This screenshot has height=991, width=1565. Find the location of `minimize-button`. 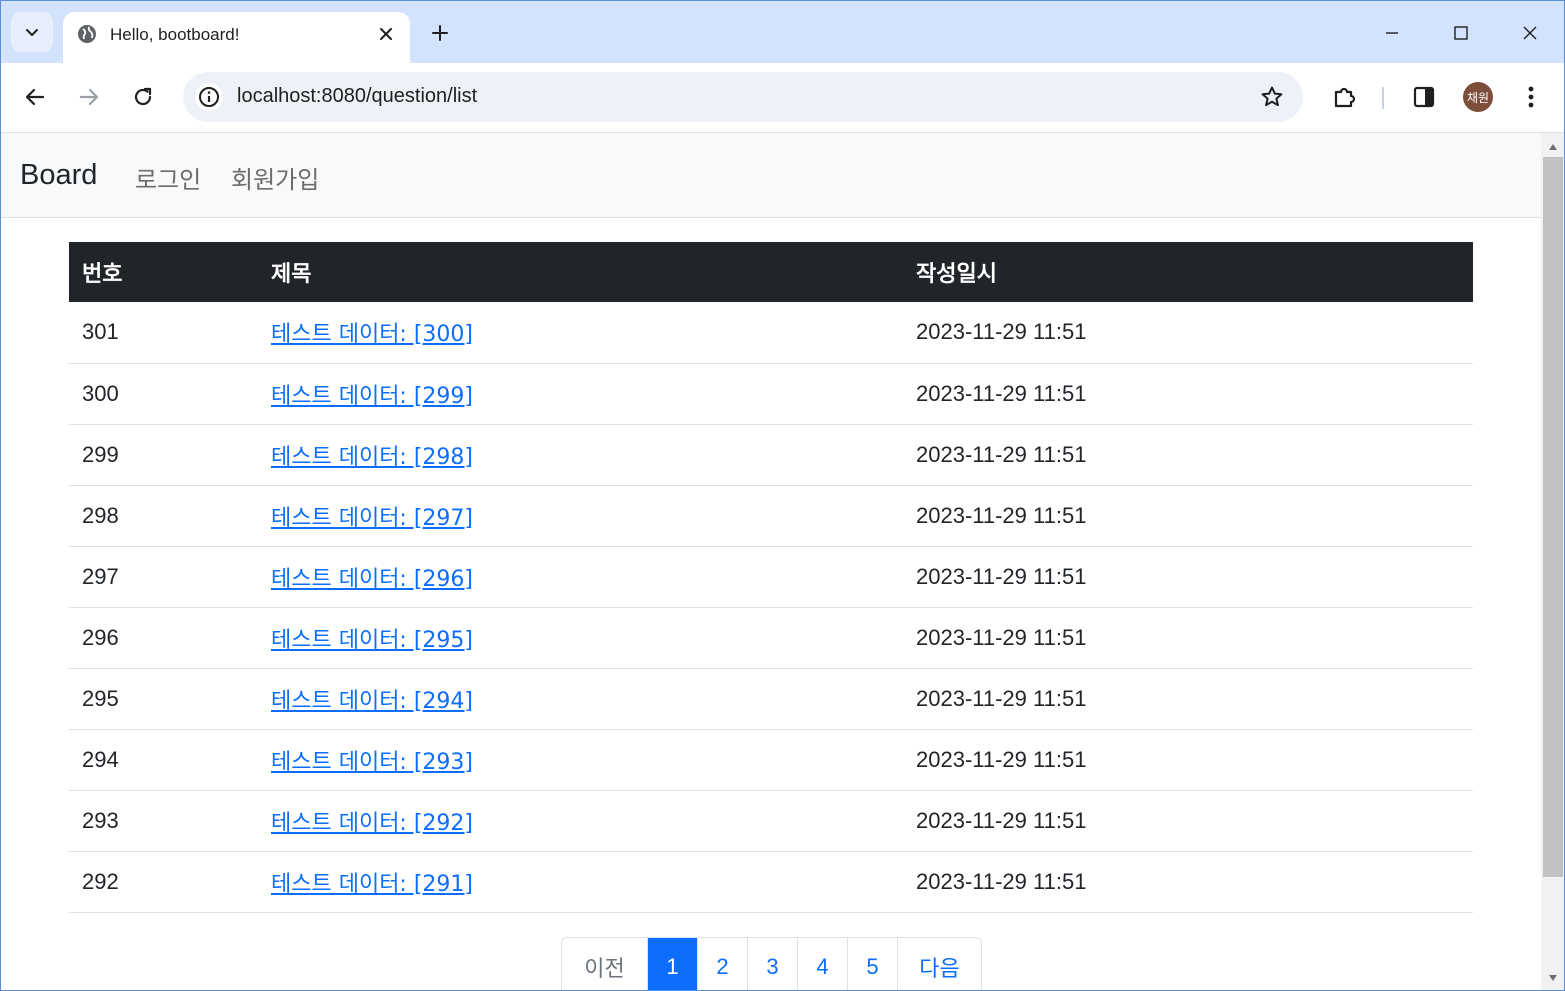

minimize-button is located at coordinates (1392, 33).